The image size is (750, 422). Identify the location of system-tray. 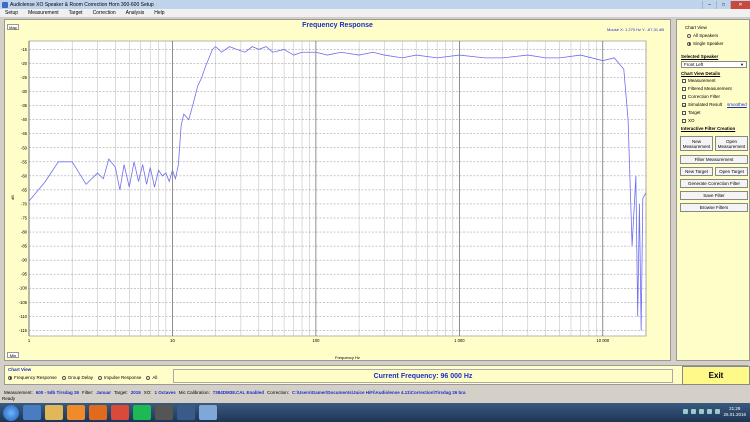
(701, 411).